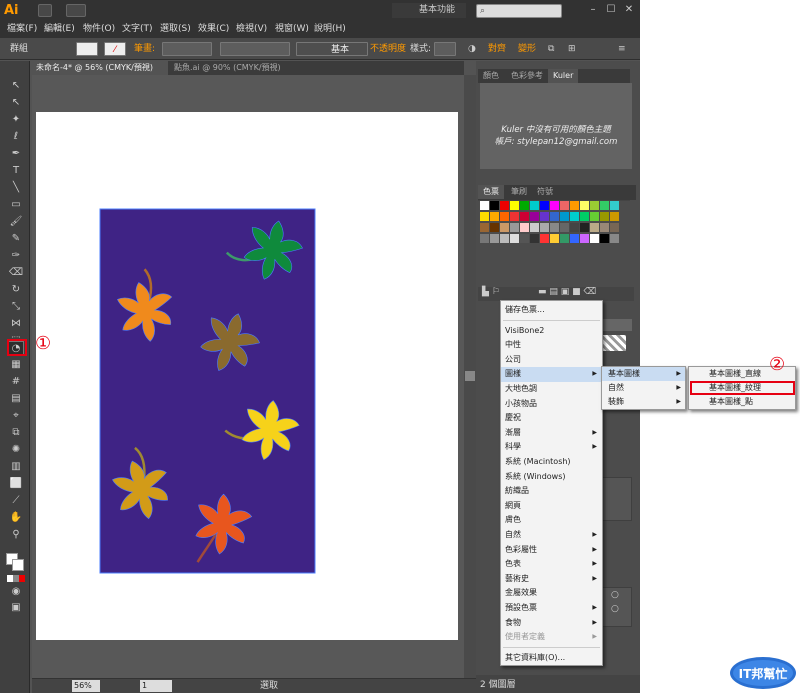 The image size is (800, 694). Describe the element at coordinates (614, 343) in the screenshot. I see `pattern-swatches` at that location.